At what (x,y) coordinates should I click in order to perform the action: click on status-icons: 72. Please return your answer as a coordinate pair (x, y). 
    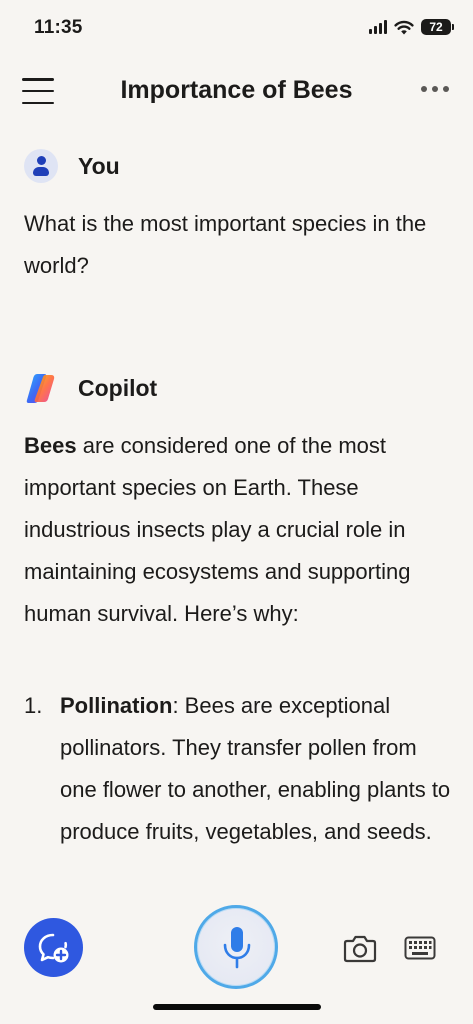
    Looking at the image, I should click on (411, 27).